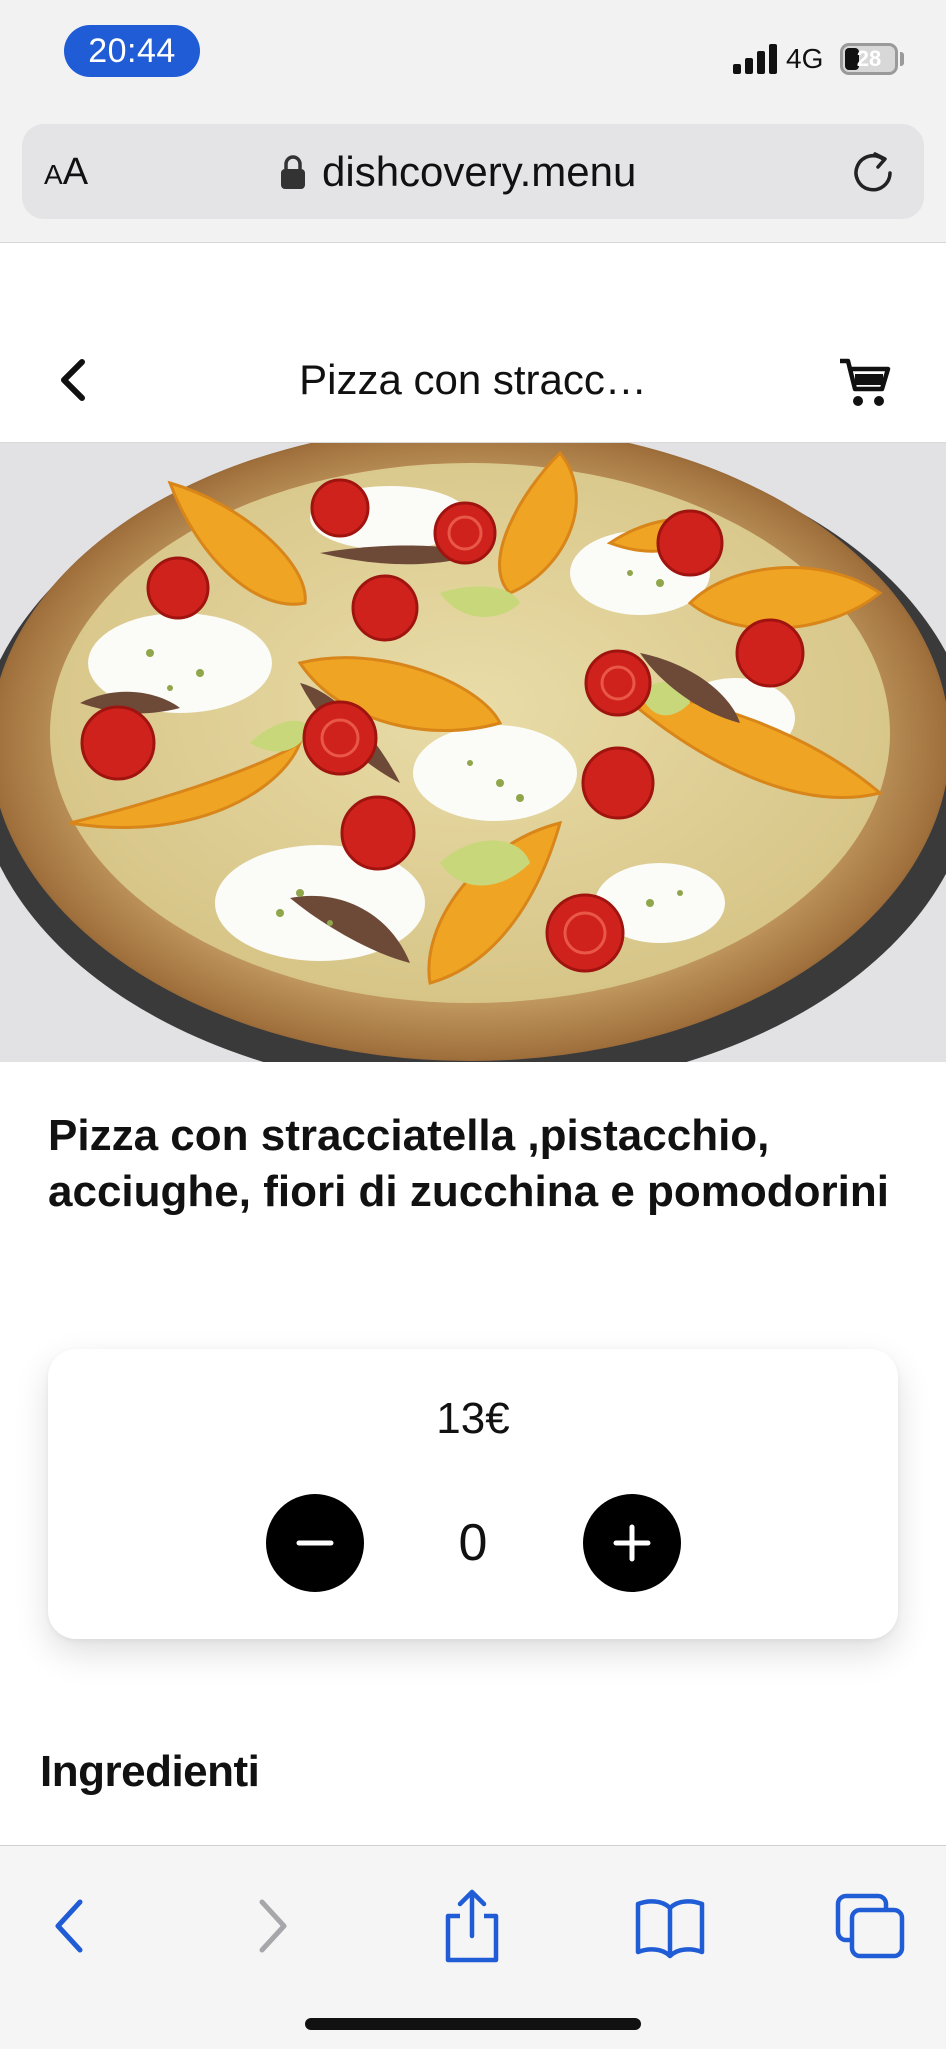 This screenshot has width=946, height=2049. Describe the element at coordinates (150, 1771) in the screenshot. I see `ingredients-heading: Ingredienti` at that location.